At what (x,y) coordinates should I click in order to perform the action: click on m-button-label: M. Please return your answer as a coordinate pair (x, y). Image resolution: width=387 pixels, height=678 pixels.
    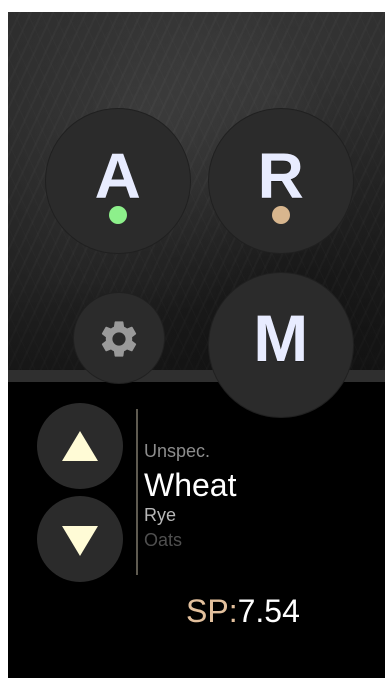
    Looking at the image, I should click on (281, 338).